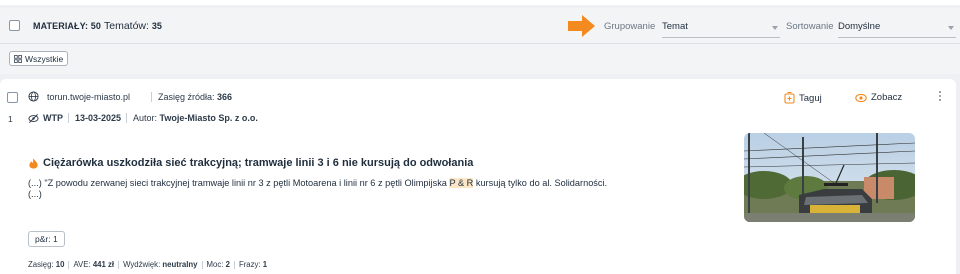 This screenshot has height=274, width=960. What do you see at coordinates (249, 264) in the screenshot?
I see `stat-phrases-label: Frazy:` at bounding box center [249, 264].